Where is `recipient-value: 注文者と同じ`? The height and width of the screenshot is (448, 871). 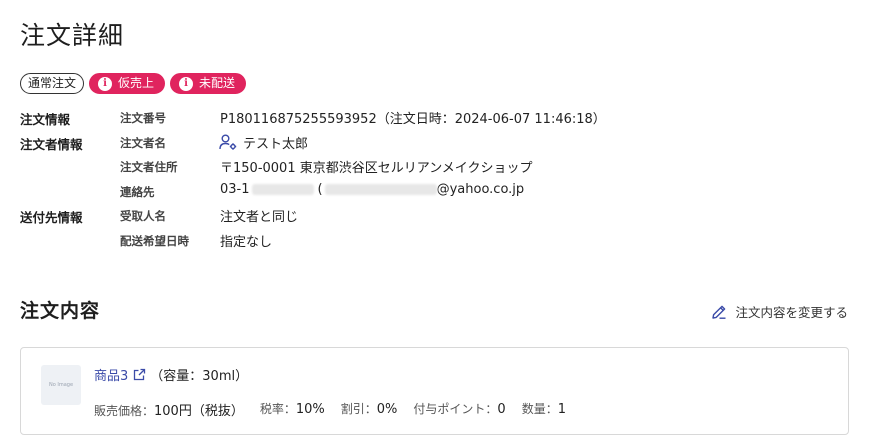 recipient-value: 注文者と同じ is located at coordinates (259, 217).